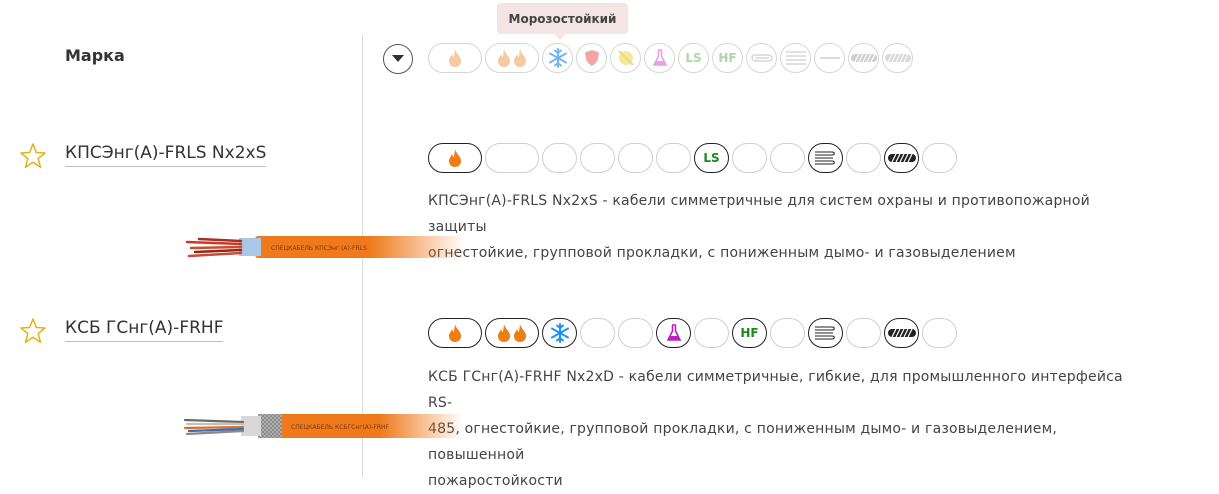 The image size is (1219, 494). I want to click on multi-wire-filter, so click(795, 58).